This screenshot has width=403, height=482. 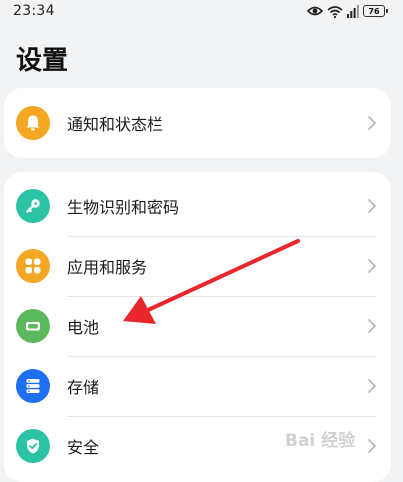 I want to click on status-bar: 23:34 76, so click(x=201, y=12).